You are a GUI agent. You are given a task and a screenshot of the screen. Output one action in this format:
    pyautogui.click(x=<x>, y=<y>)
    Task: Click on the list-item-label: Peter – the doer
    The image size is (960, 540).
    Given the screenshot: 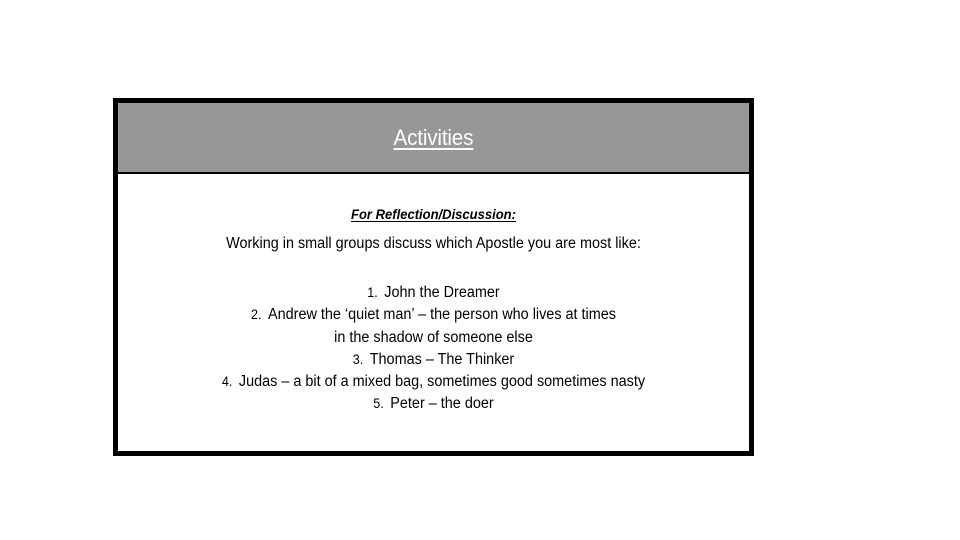 What is the action you would take?
    pyautogui.click(x=442, y=404)
    